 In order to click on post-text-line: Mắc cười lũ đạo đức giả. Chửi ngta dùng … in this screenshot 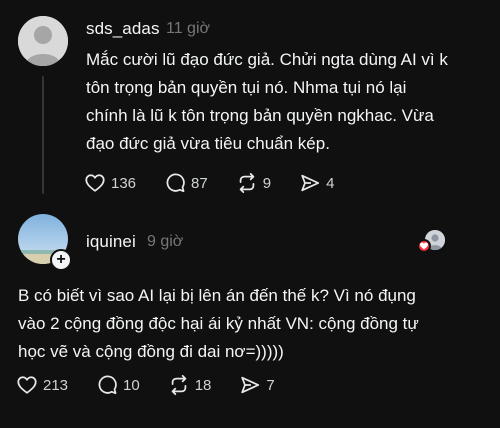, I will do `click(267, 59)`.